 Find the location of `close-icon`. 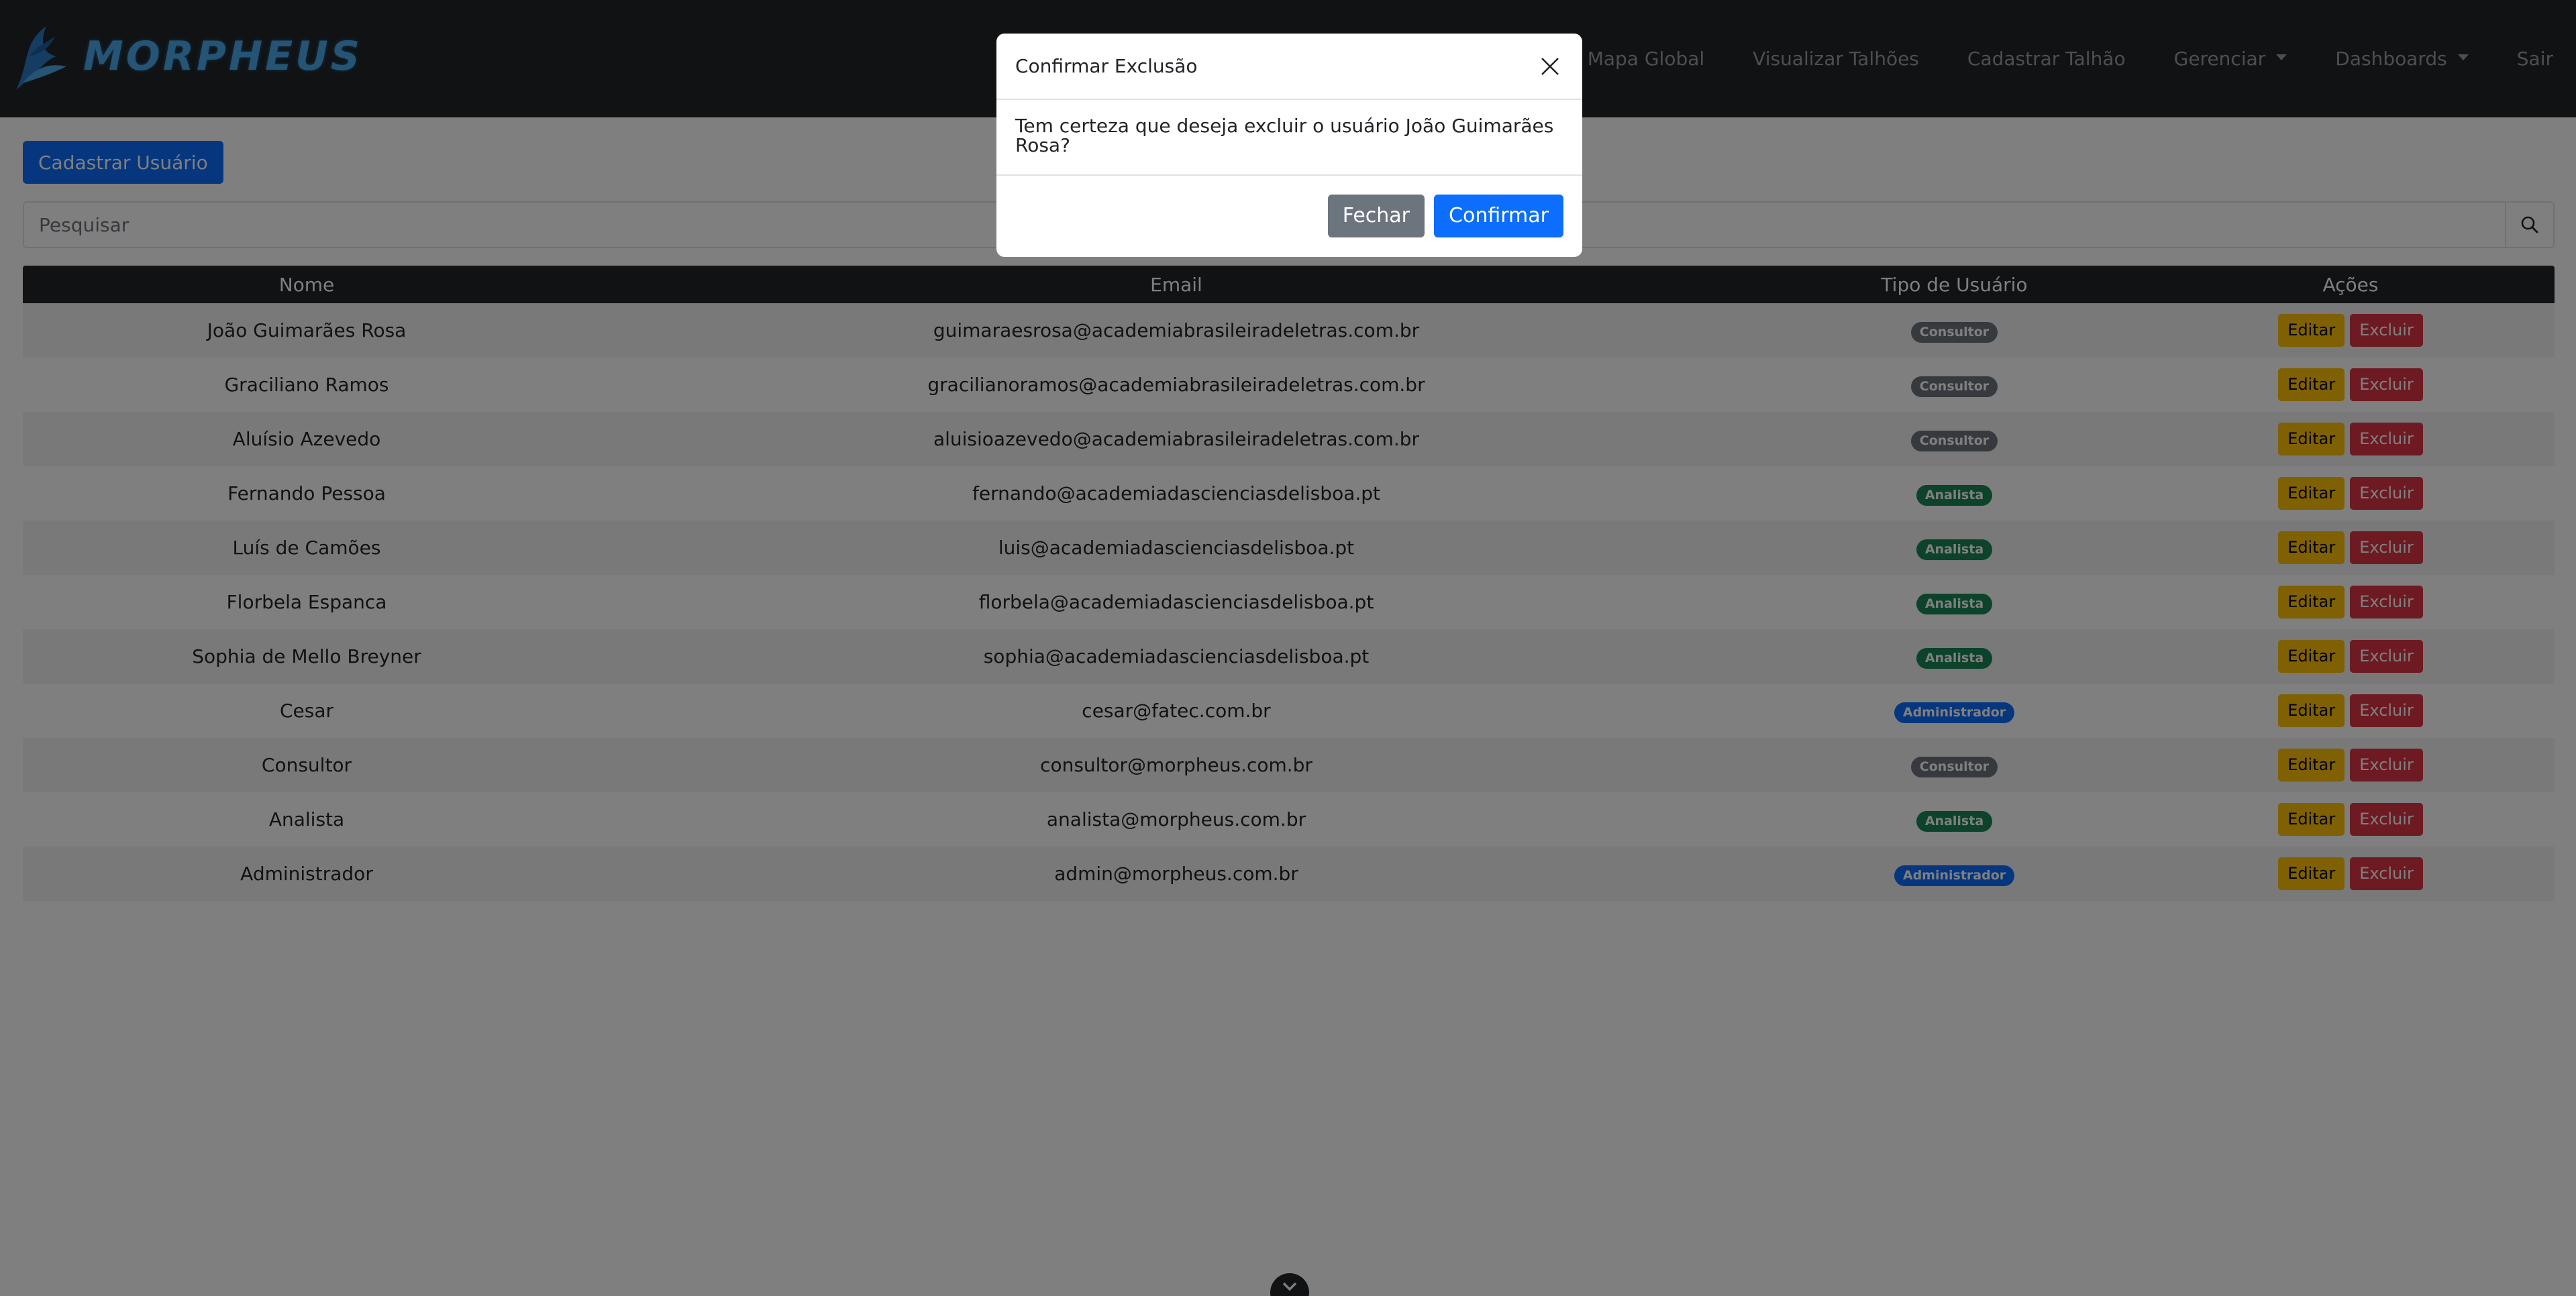

close-icon is located at coordinates (1550, 66).